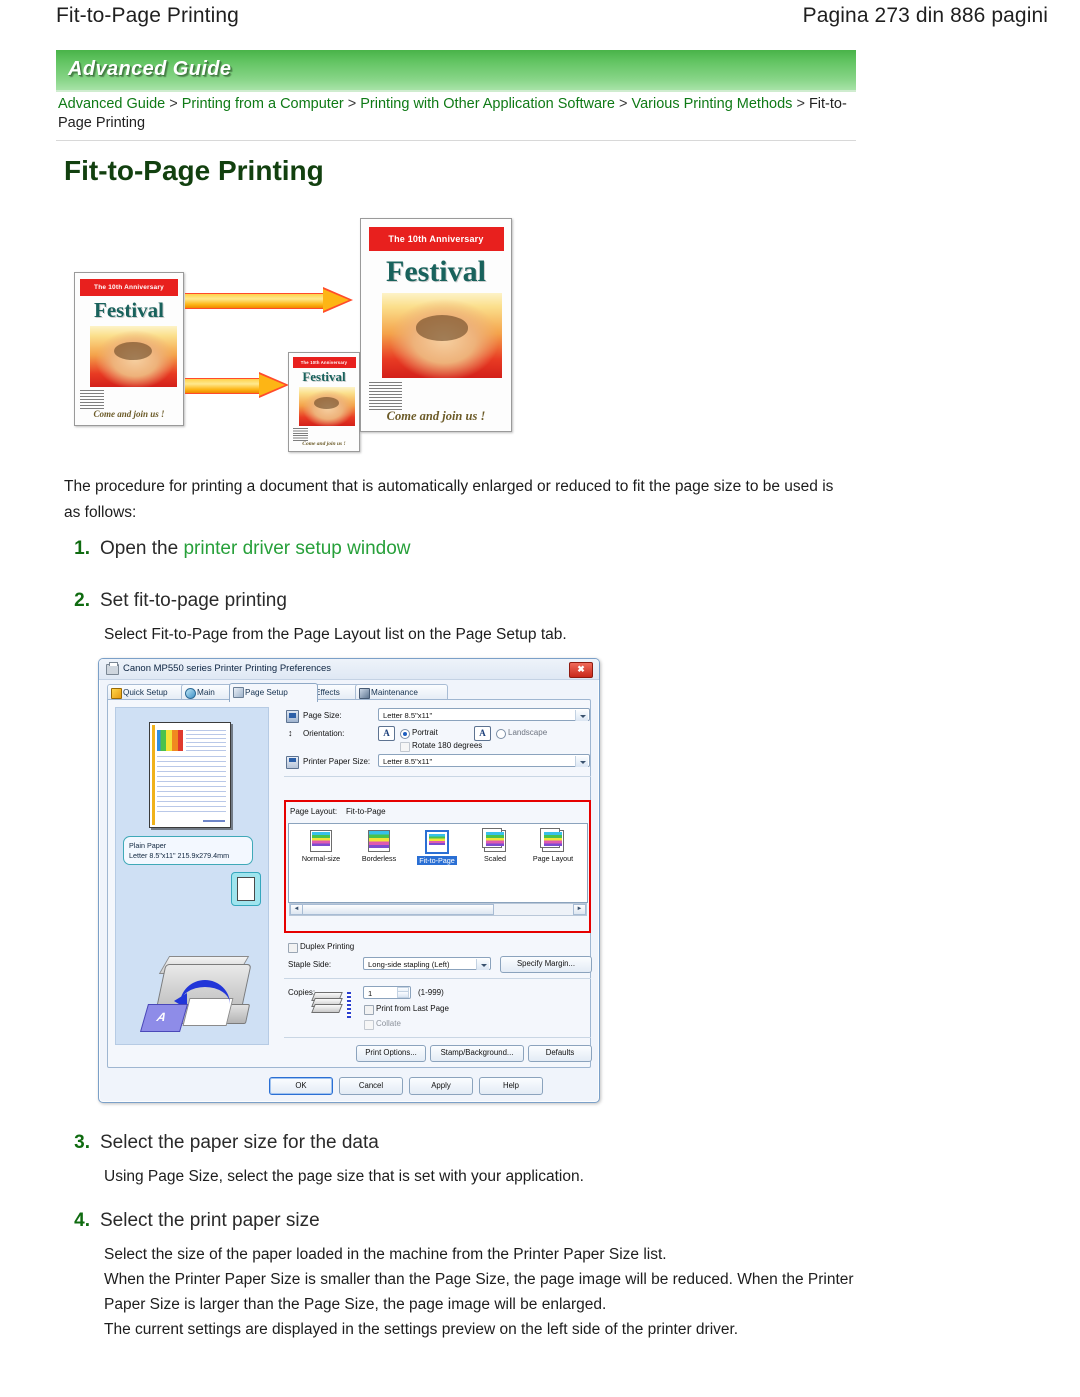  What do you see at coordinates (290, 733) in the screenshot?
I see `orientation-marker-icon: ↕` at bounding box center [290, 733].